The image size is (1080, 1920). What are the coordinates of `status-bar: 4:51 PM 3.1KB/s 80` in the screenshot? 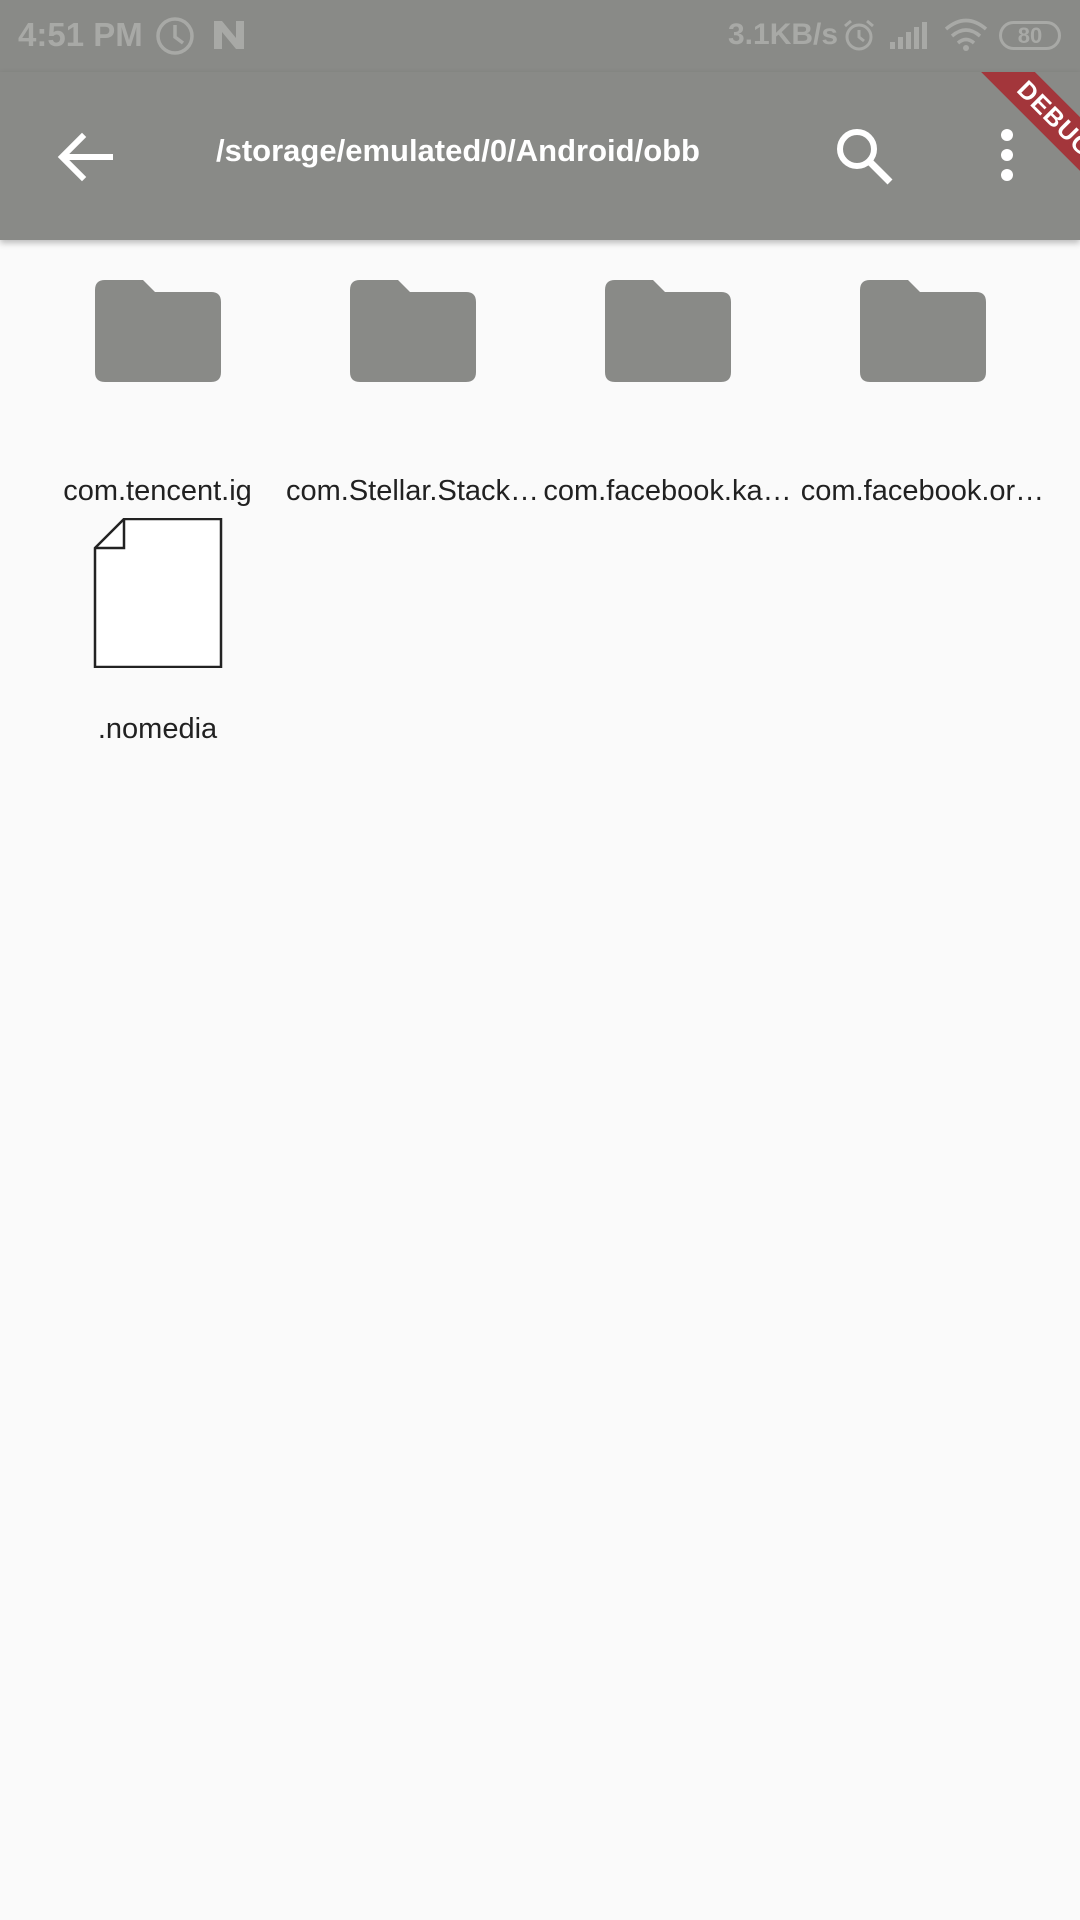 It's located at (540, 36).